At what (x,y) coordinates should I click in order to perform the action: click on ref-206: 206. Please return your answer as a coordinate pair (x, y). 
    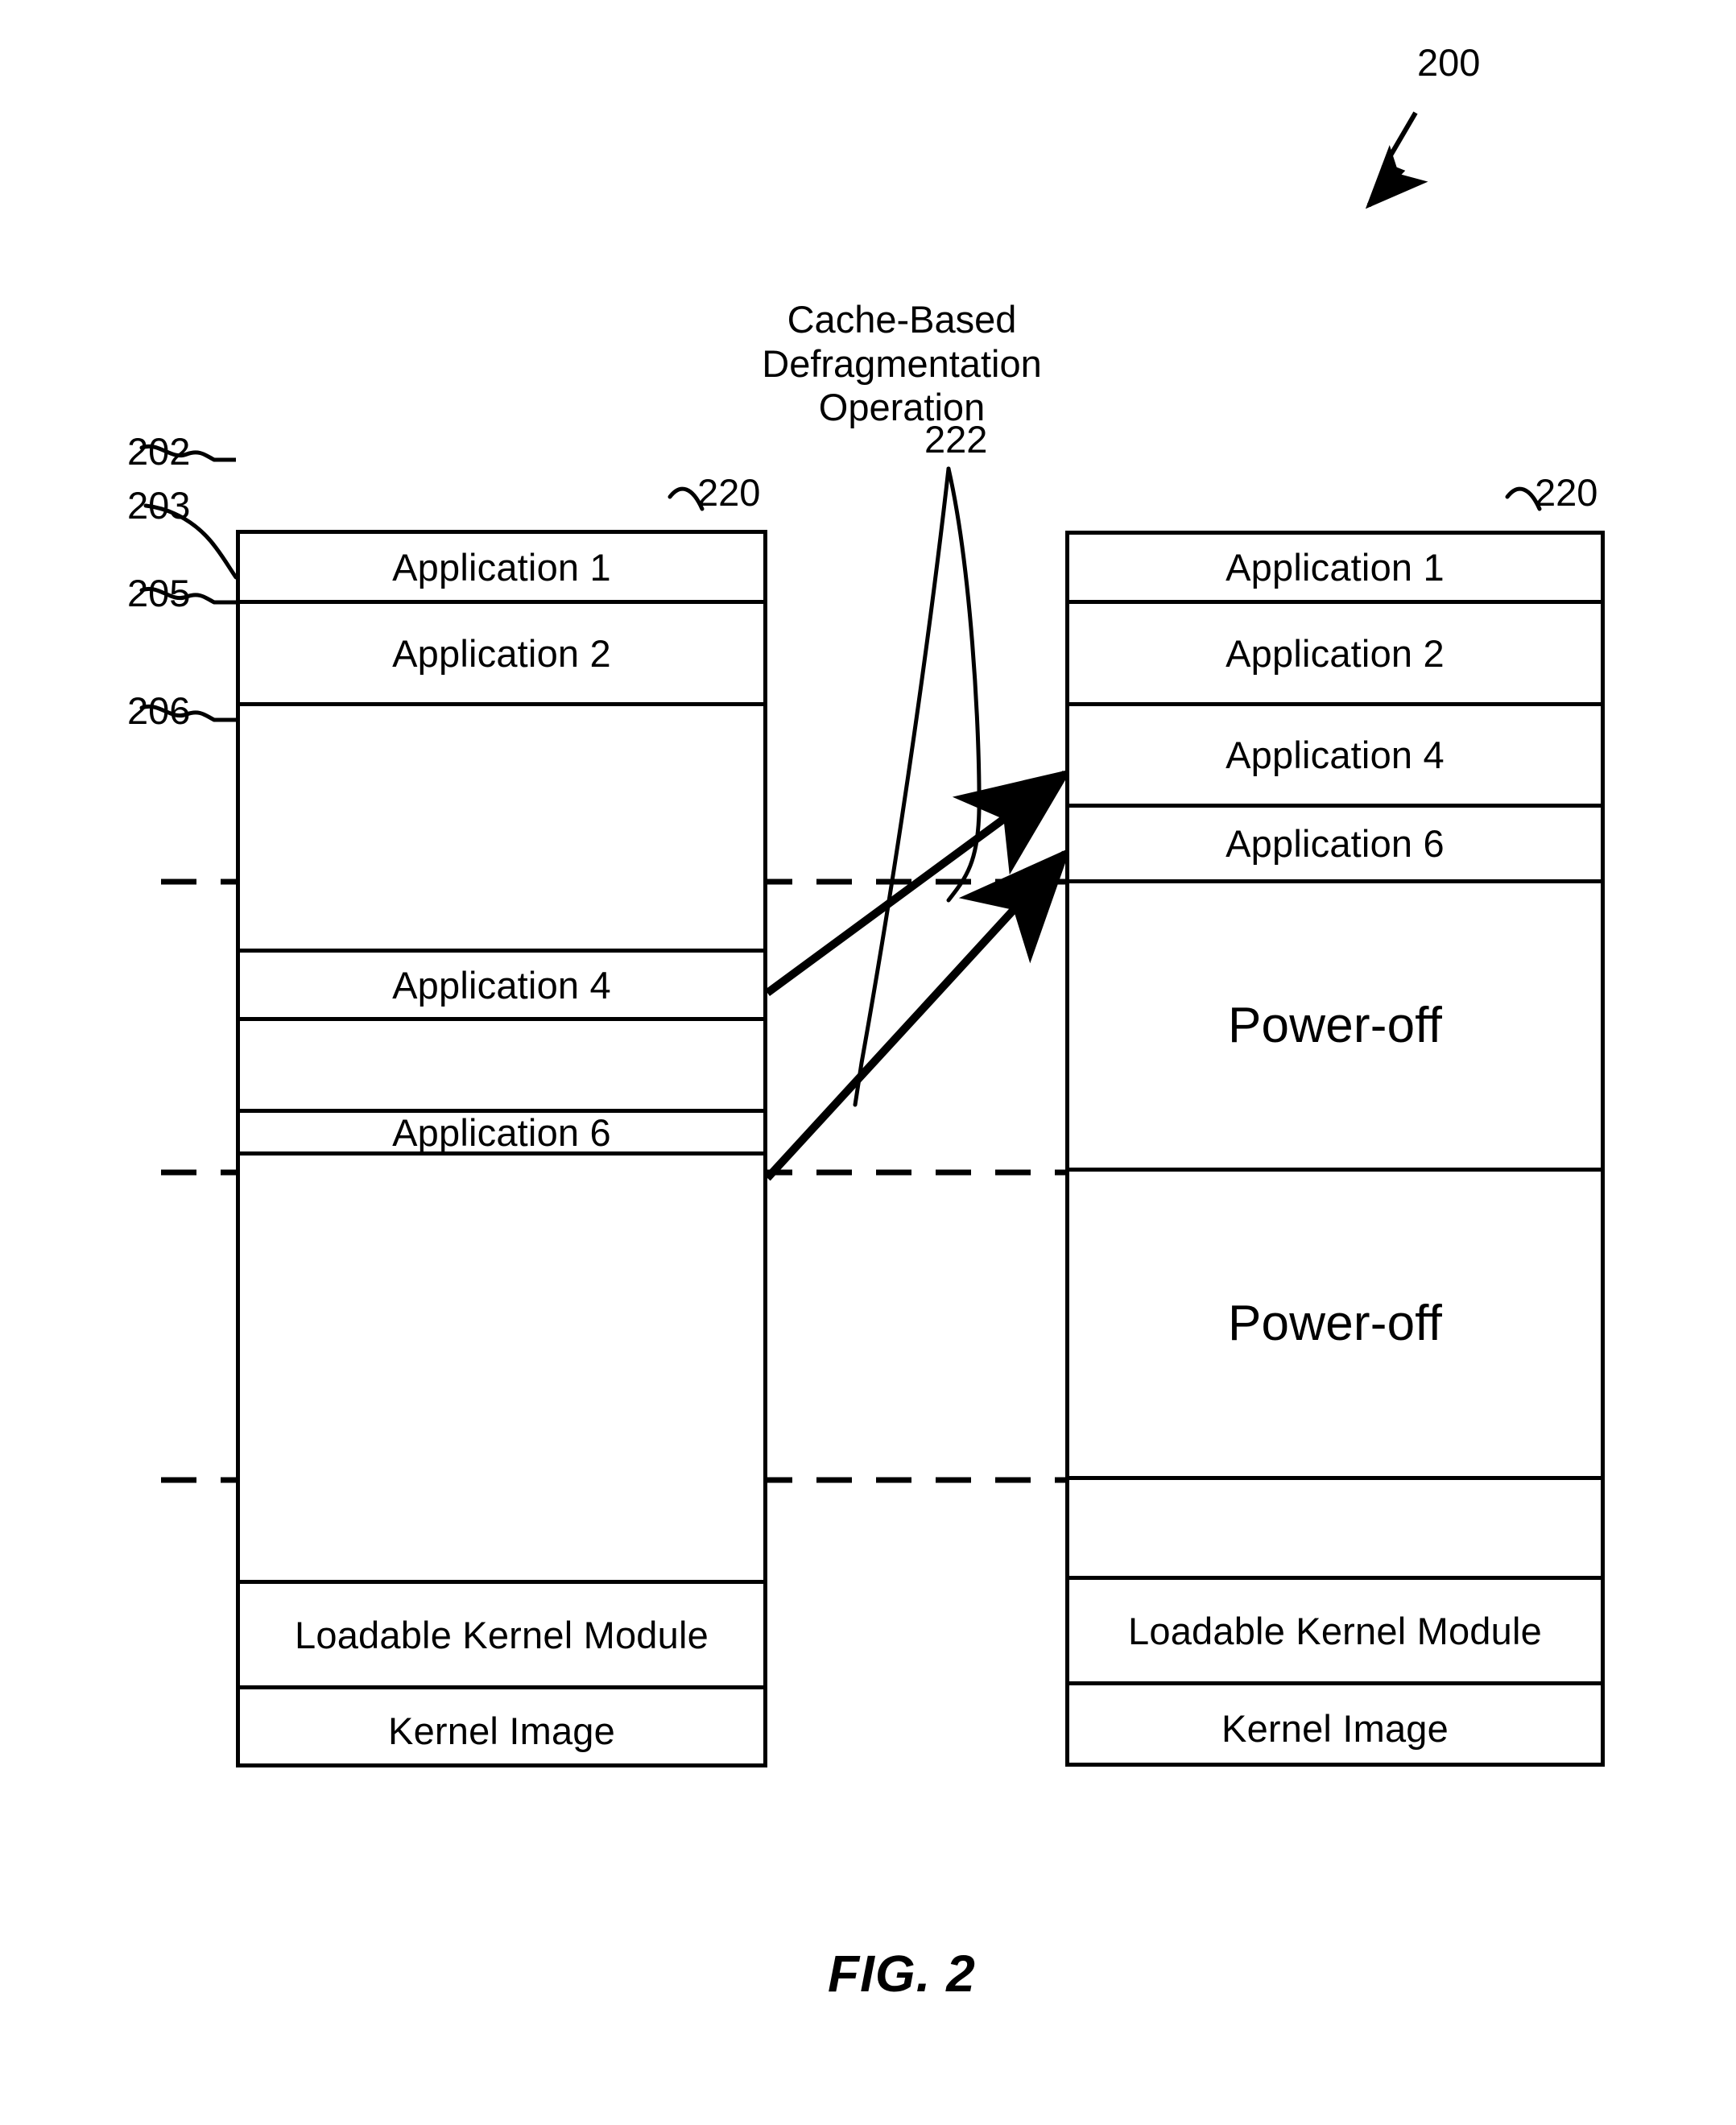
    Looking at the image, I should click on (159, 710).